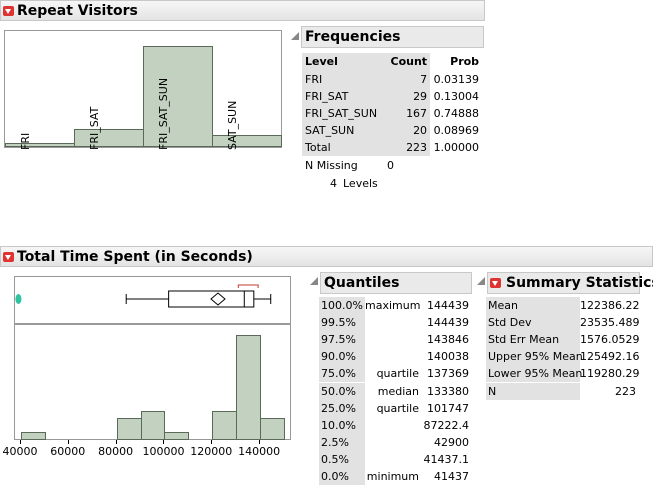 This screenshot has width=653, height=485. Describe the element at coordinates (533, 340) in the screenshot. I see `summary-label: Std Err Mean` at that location.